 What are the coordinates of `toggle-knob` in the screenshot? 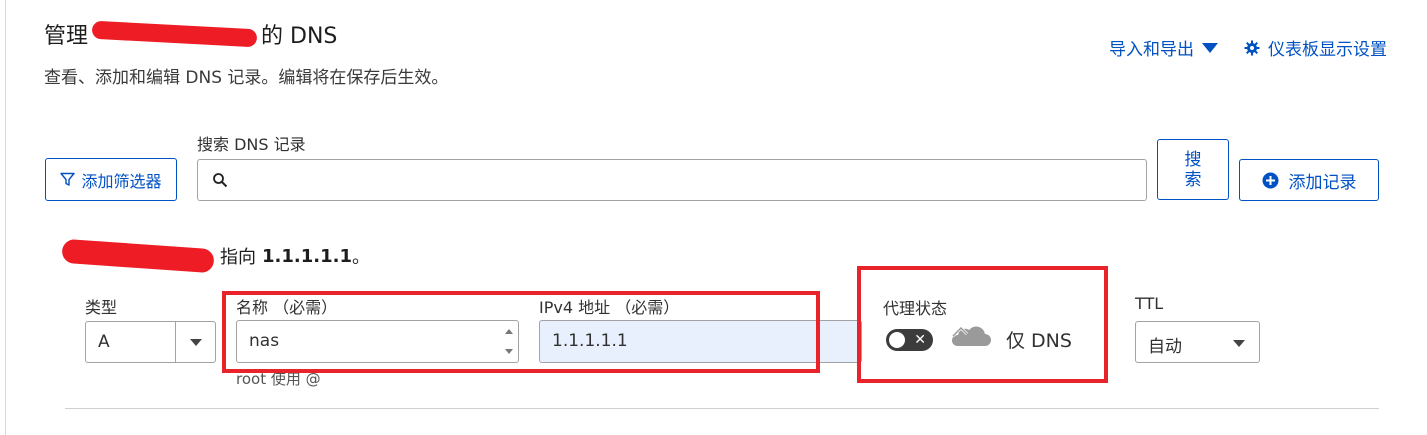 It's located at (897, 340).